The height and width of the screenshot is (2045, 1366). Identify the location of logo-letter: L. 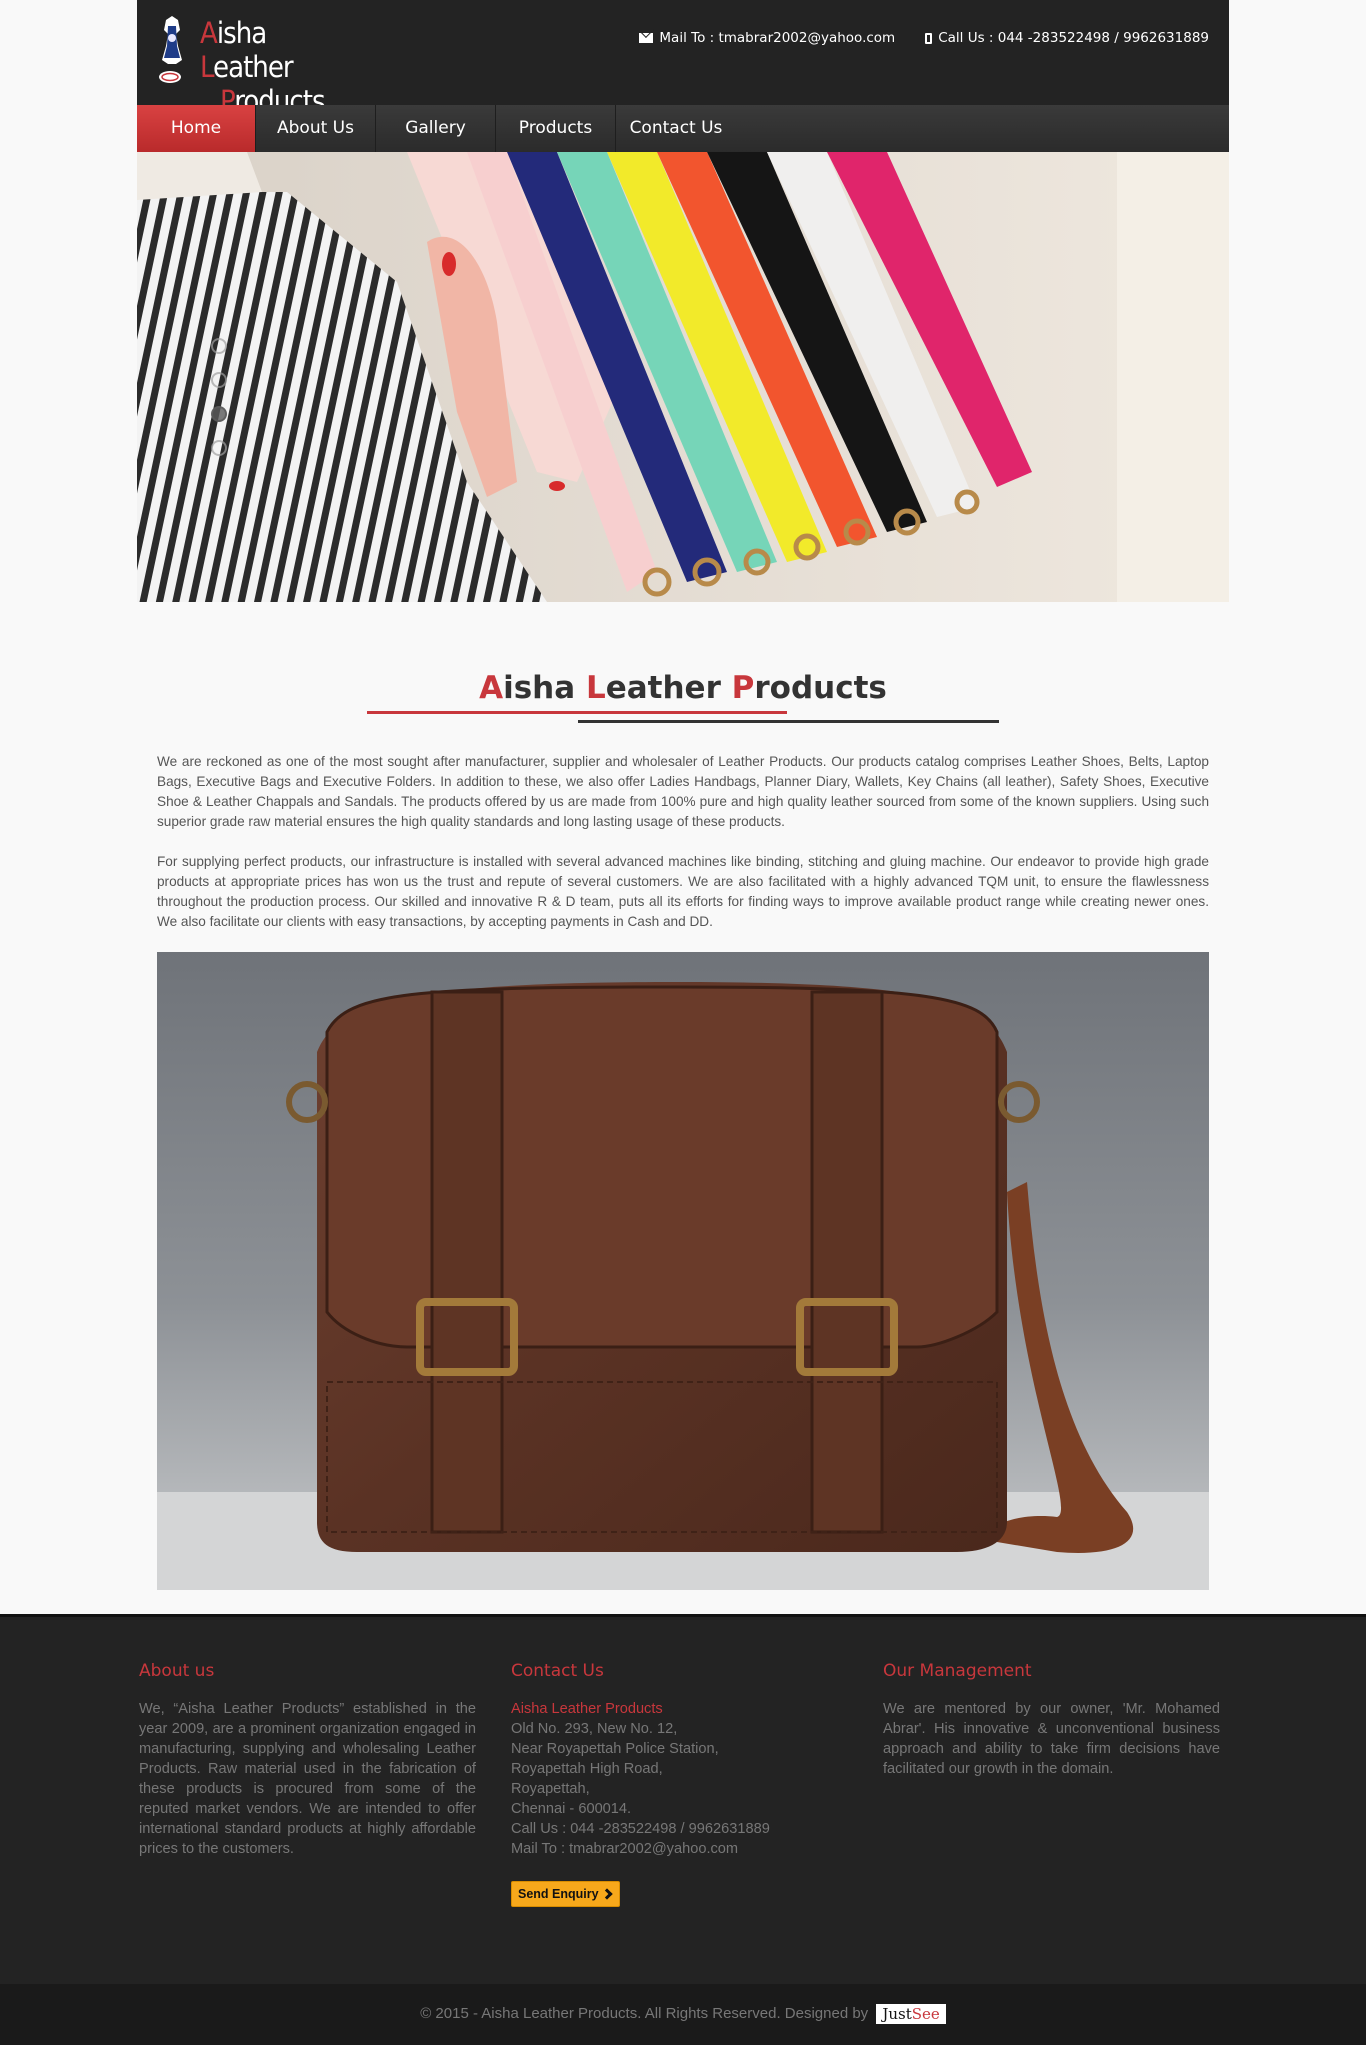
(207, 67).